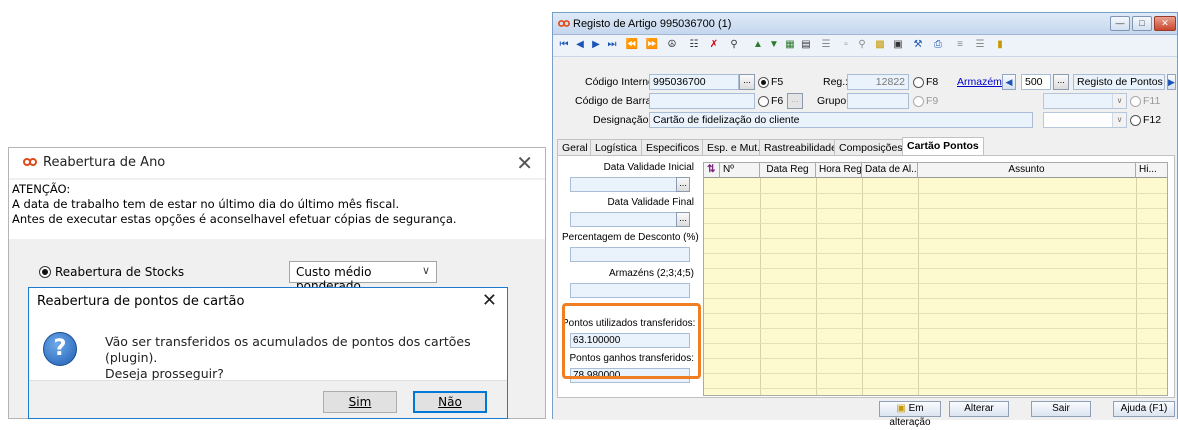  I want to click on rewind-icon: ⏪, so click(632, 45).